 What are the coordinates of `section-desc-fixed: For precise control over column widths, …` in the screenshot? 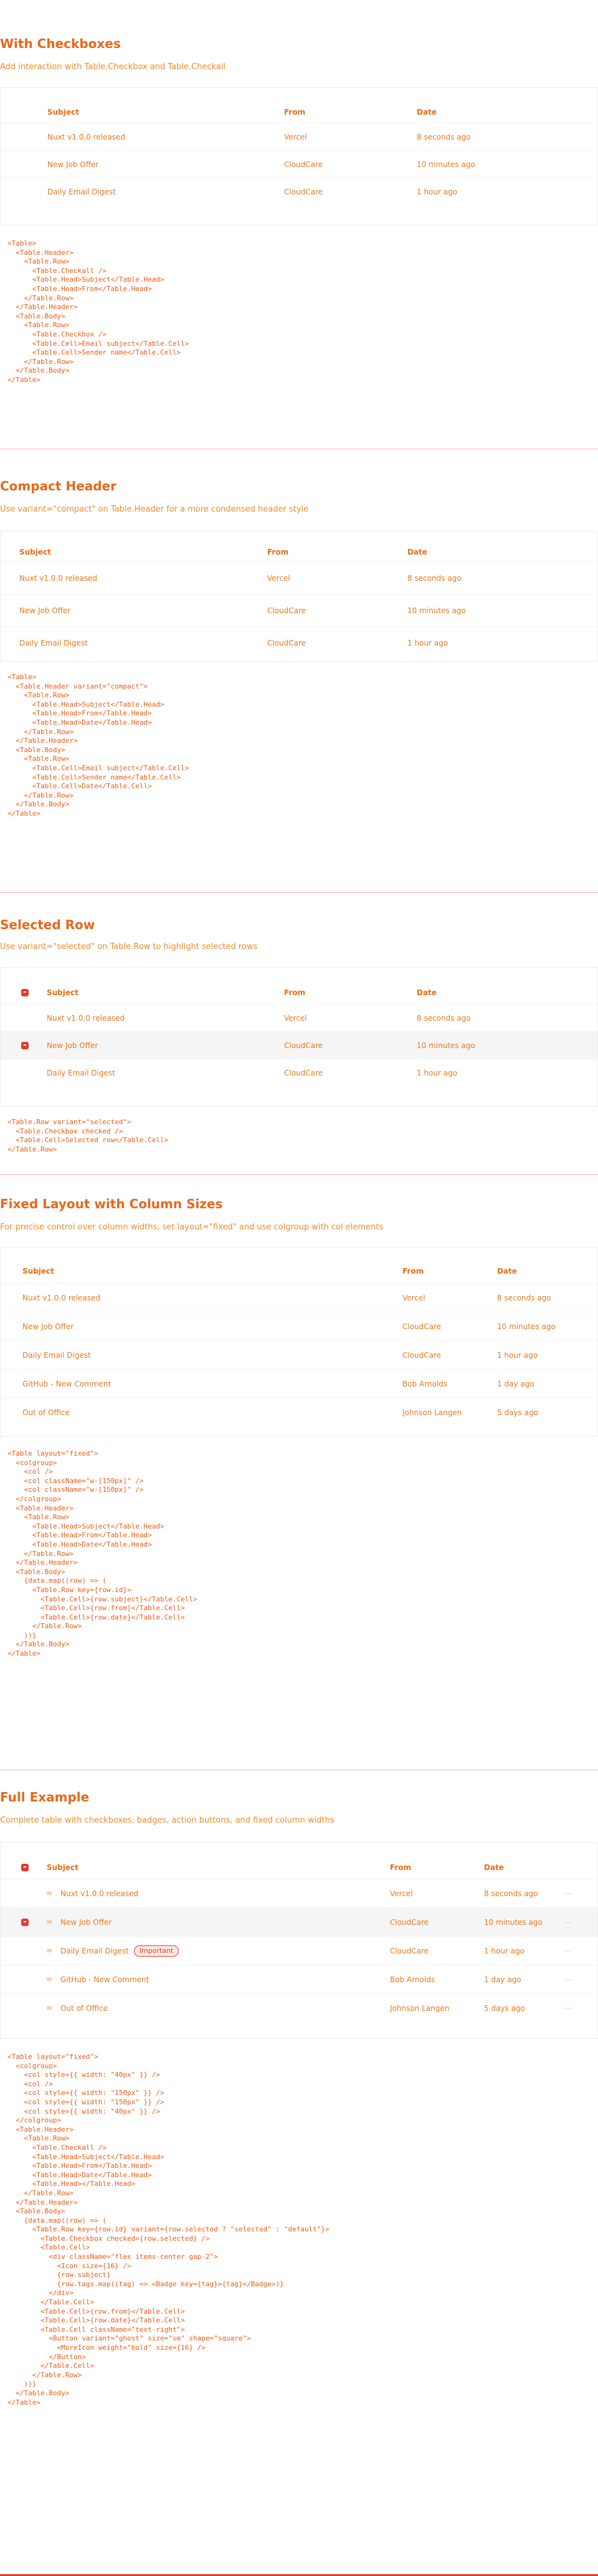 It's located at (192, 1227).